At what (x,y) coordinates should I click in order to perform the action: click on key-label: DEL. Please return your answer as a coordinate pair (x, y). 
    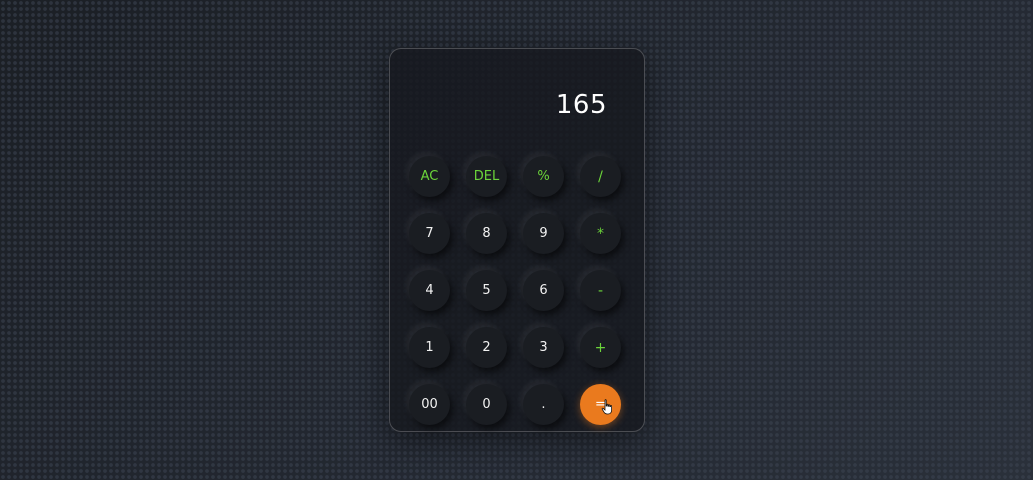
    Looking at the image, I should click on (486, 176).